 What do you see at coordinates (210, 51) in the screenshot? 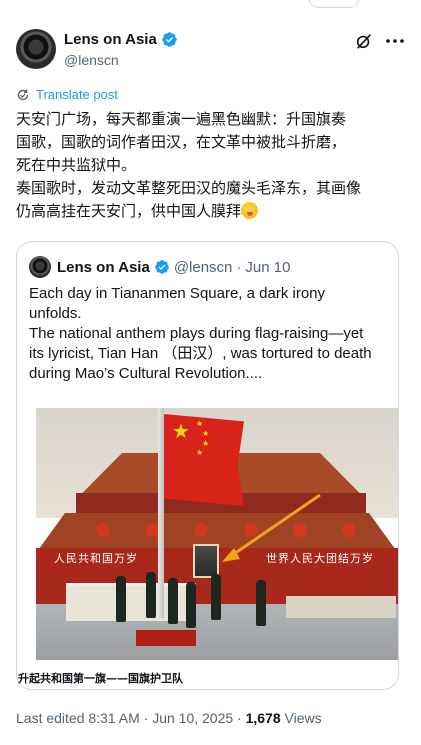
I see `post-header: Lens on Asia @lenscn` at bounding box center [210, 51].